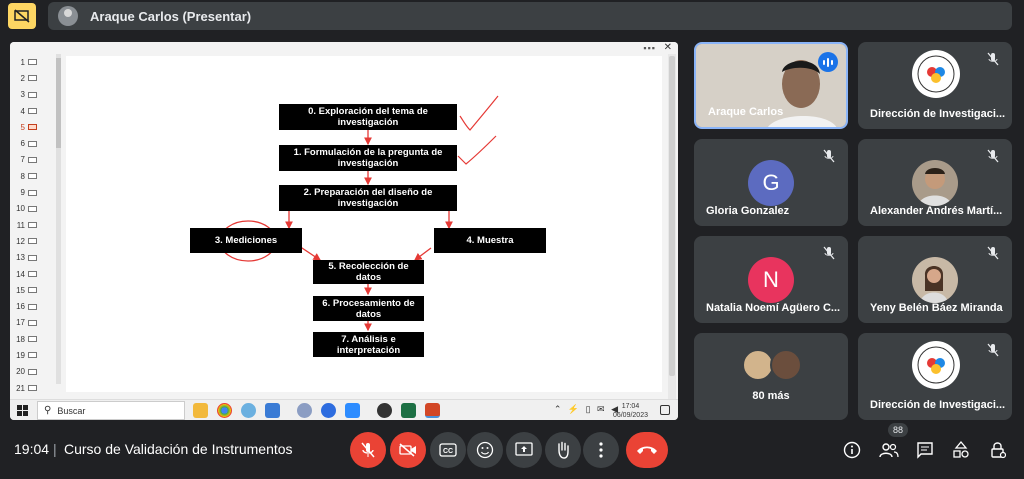 This screenshot has width=1024, height=479. I want to click on meeting-time: 19:04, so click(32, 449).